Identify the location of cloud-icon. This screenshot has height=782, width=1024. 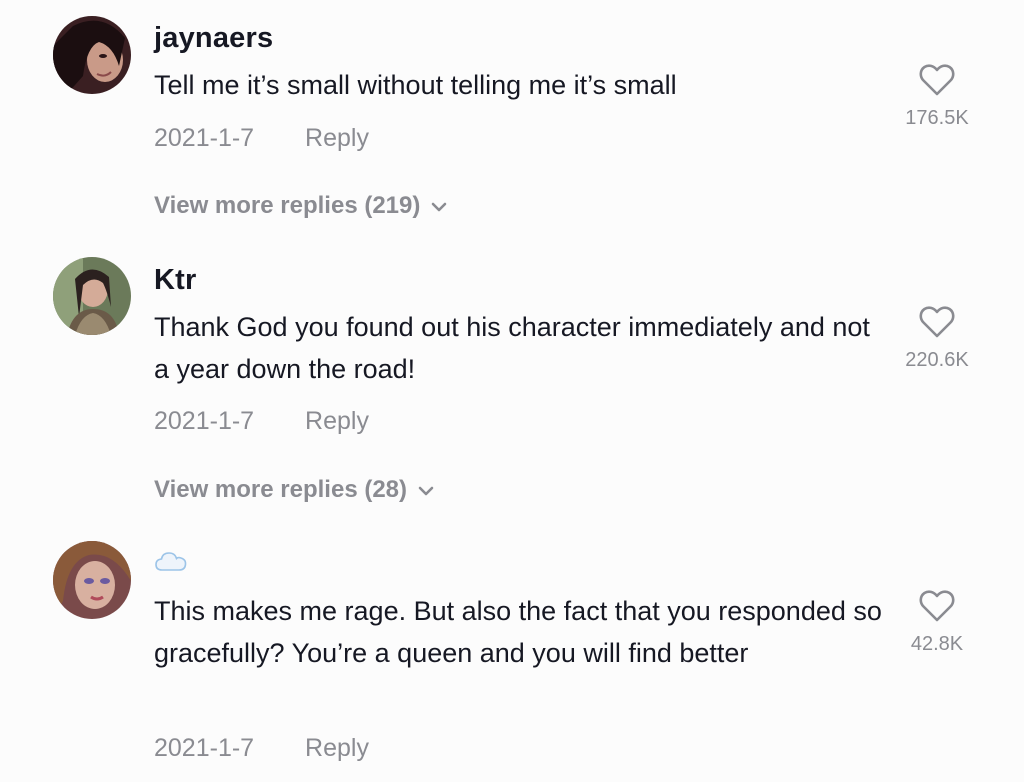
(171, 561).